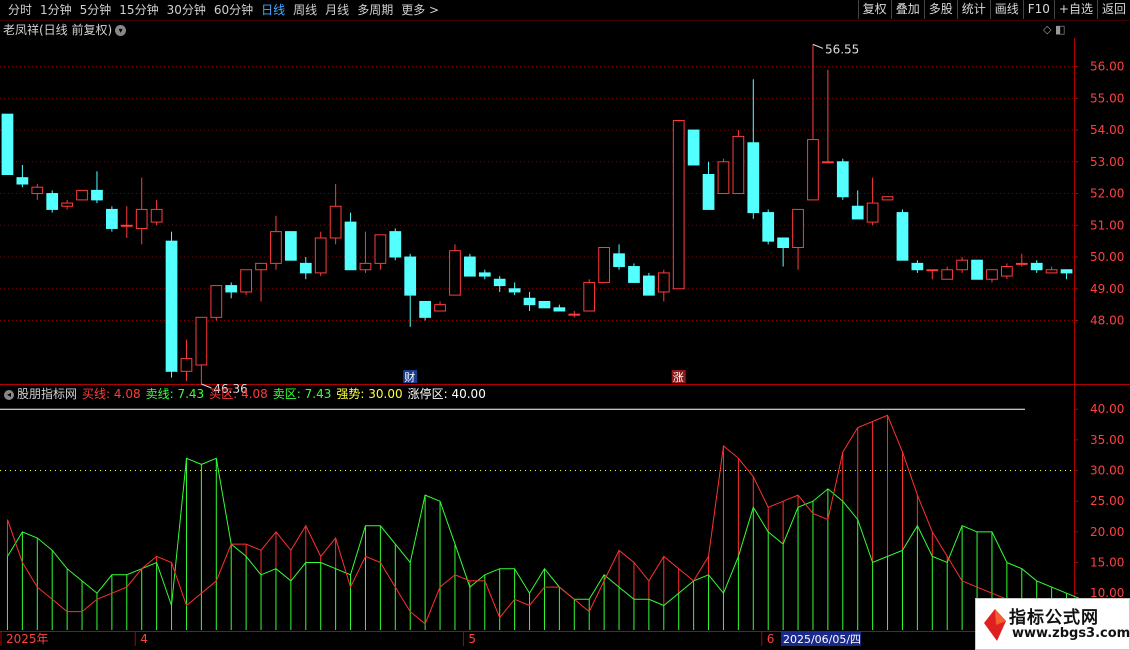 The height and width of the screenshot is (650, 1130). Describe the element at coordinates (995, 625) in the screenshot. I see `logo-icon` at that location.